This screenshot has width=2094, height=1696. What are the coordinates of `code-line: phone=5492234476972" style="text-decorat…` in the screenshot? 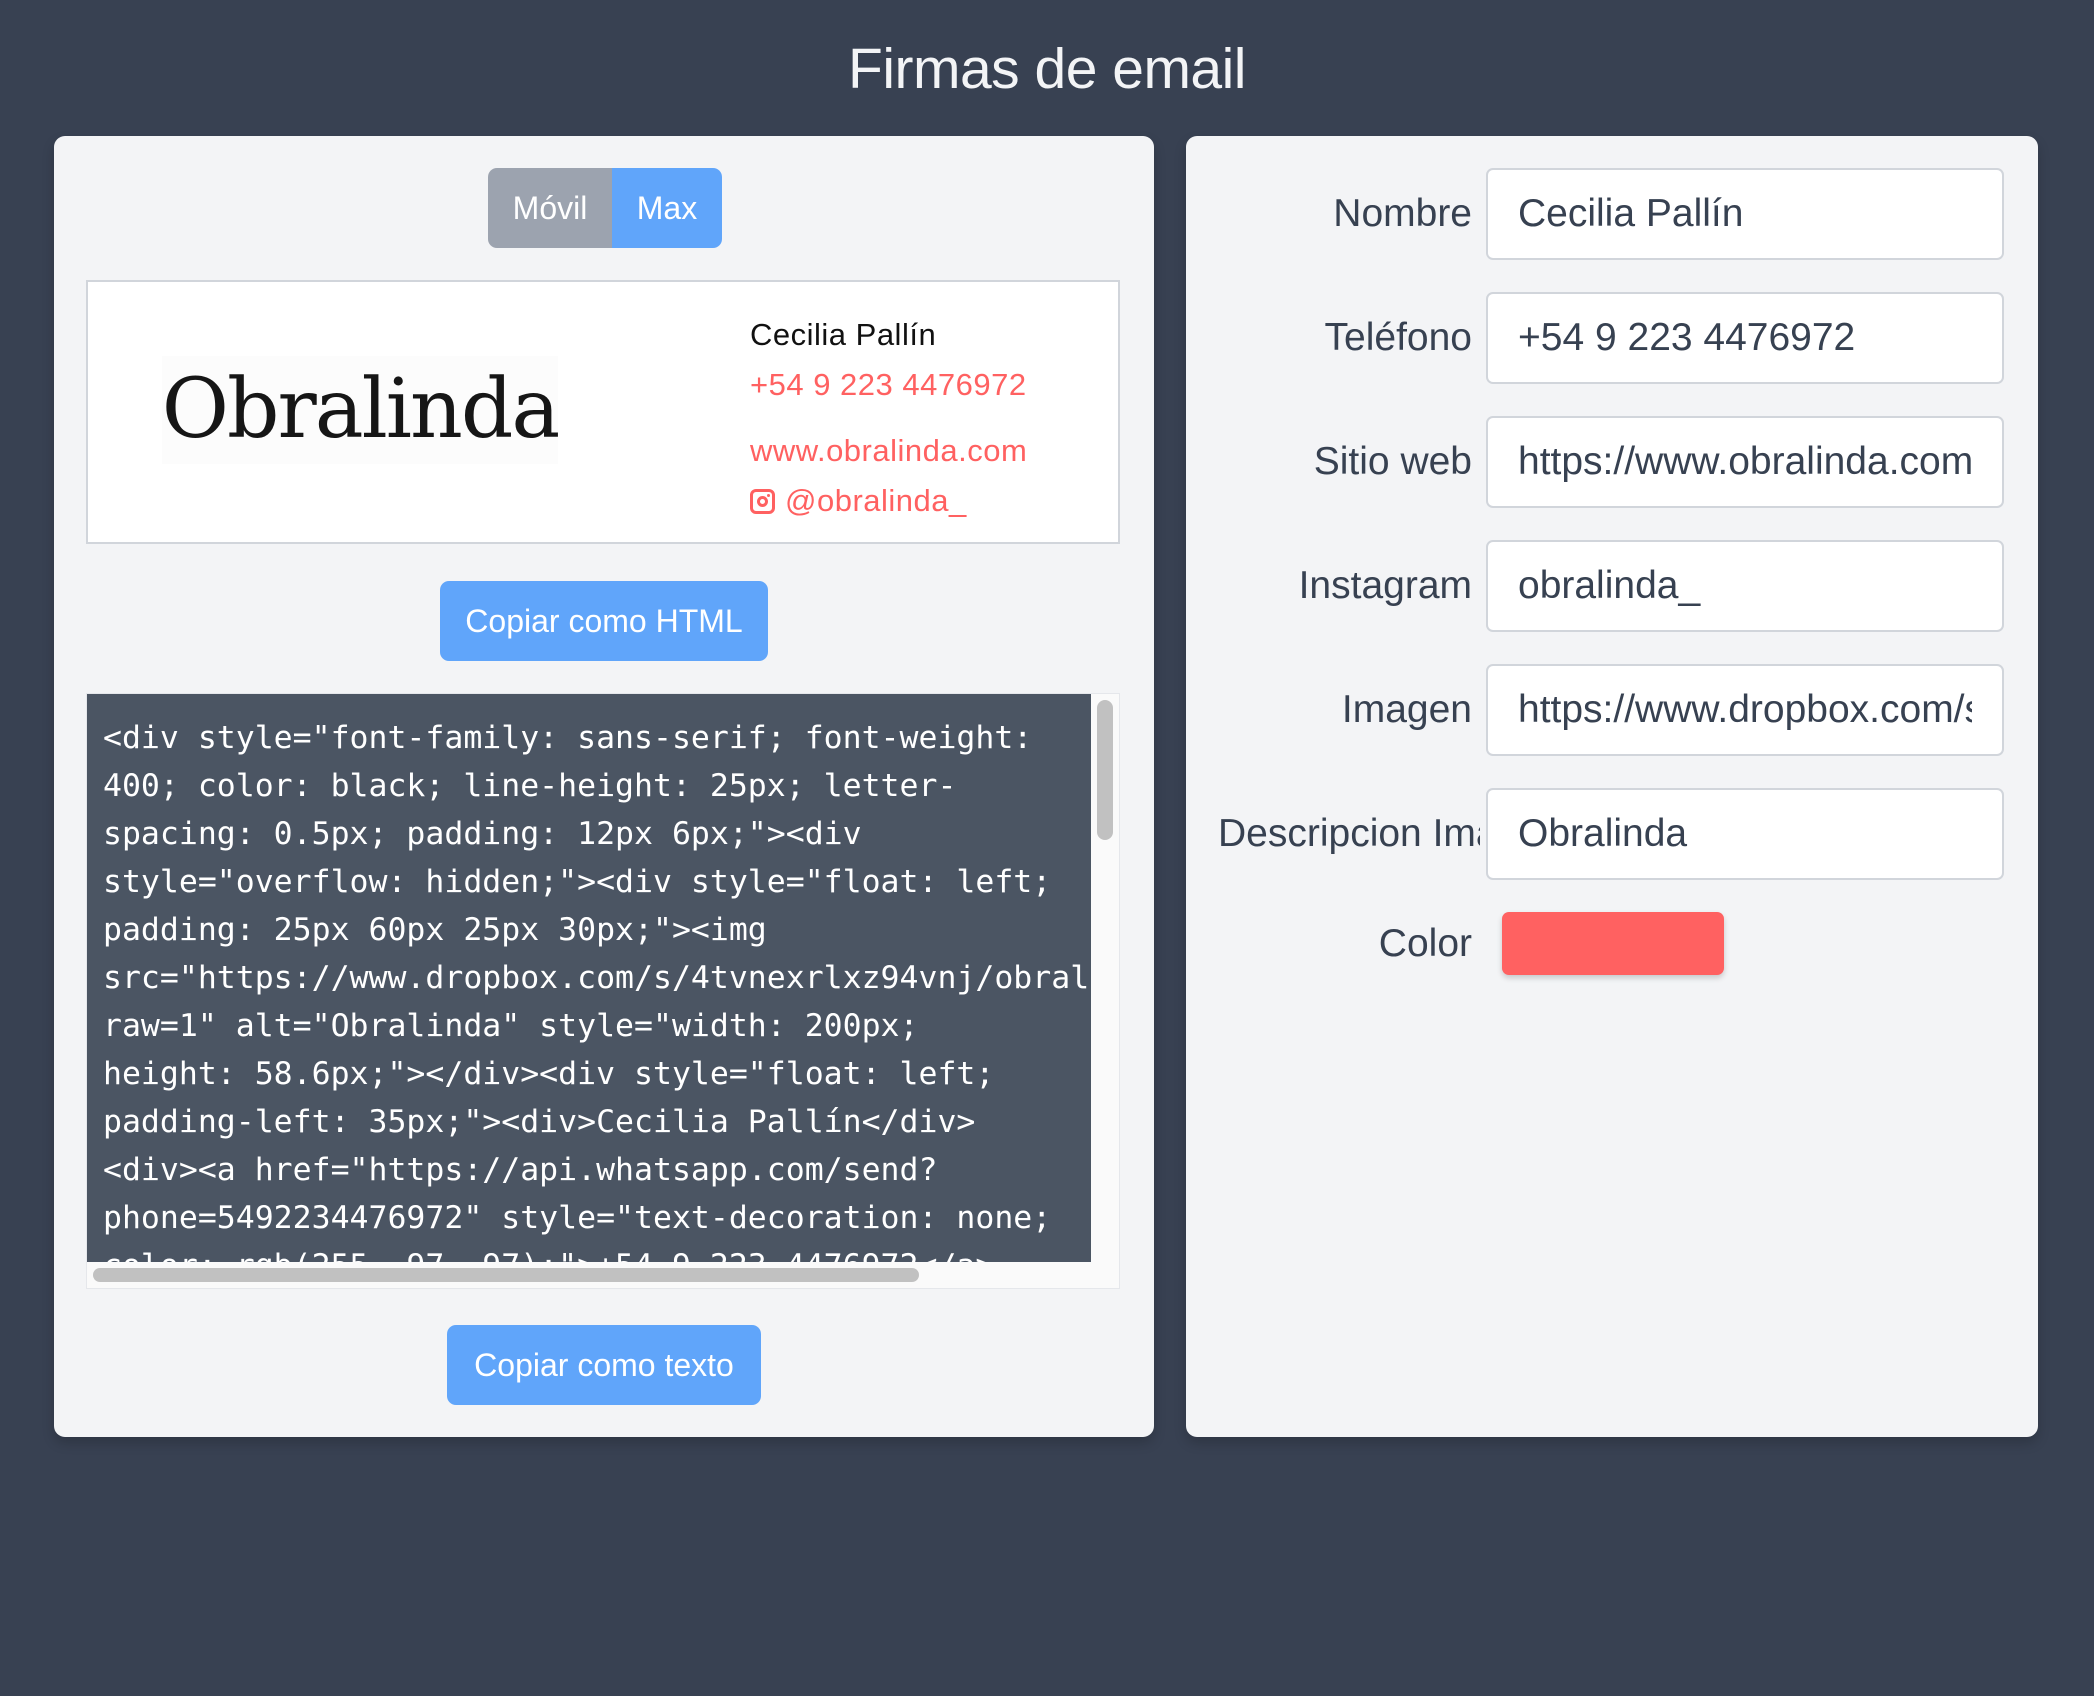 It's located at (577, 1218).